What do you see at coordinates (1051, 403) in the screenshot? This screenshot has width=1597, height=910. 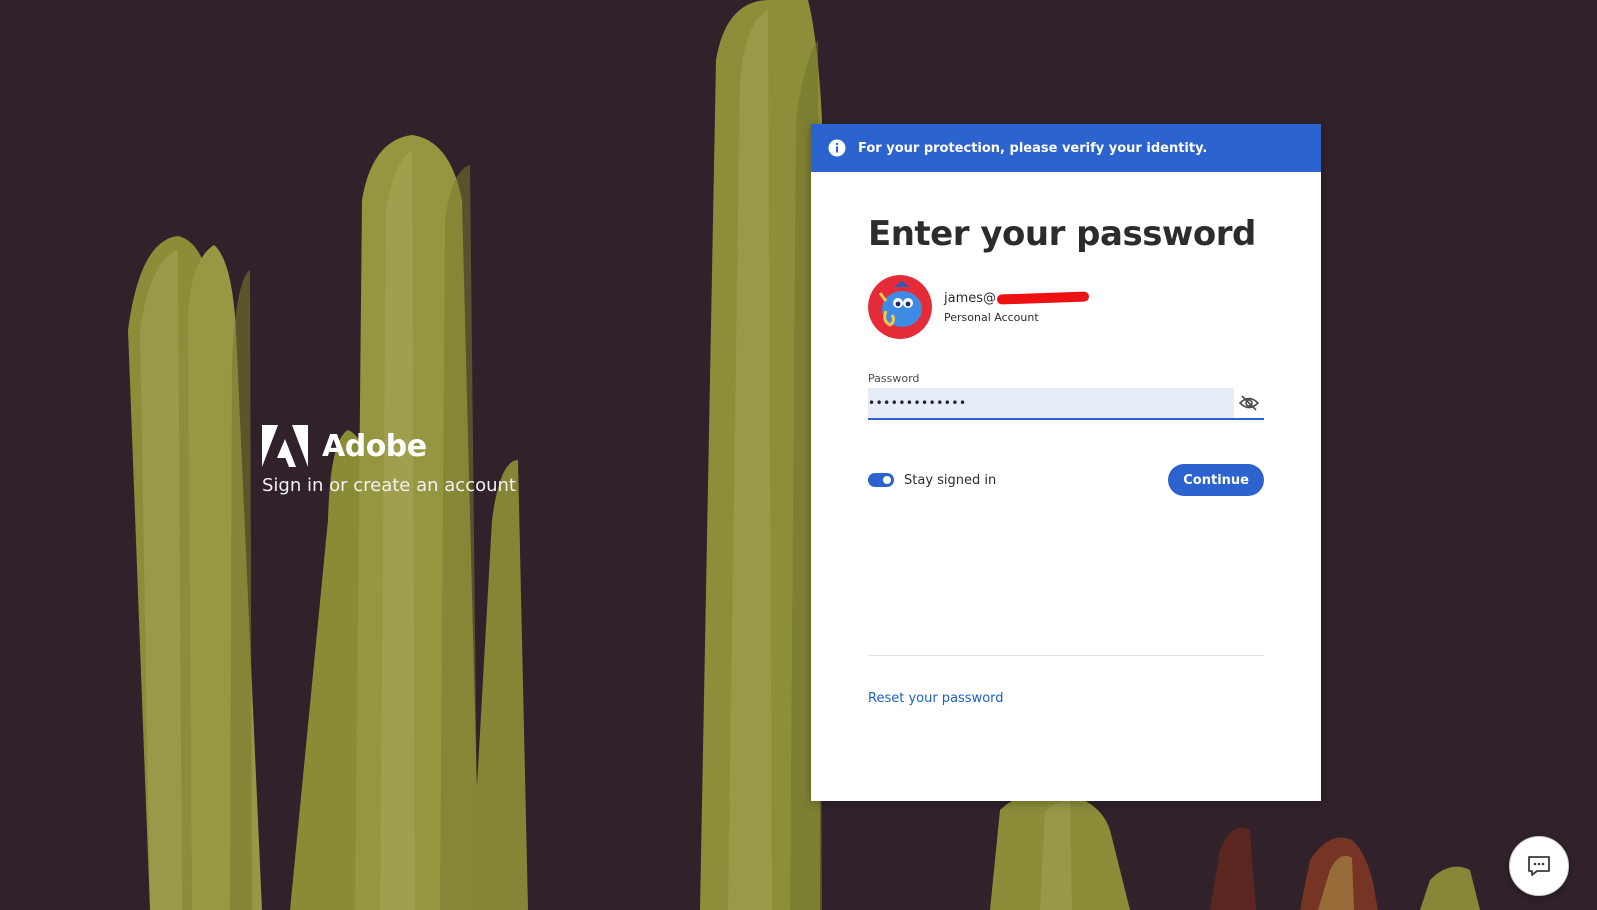 I see `password-input` at bounding box center [1051, 403].